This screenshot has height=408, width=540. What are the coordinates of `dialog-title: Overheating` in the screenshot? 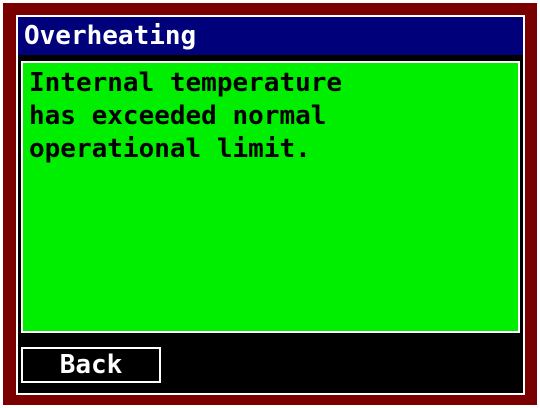 It's located at (270, 36).